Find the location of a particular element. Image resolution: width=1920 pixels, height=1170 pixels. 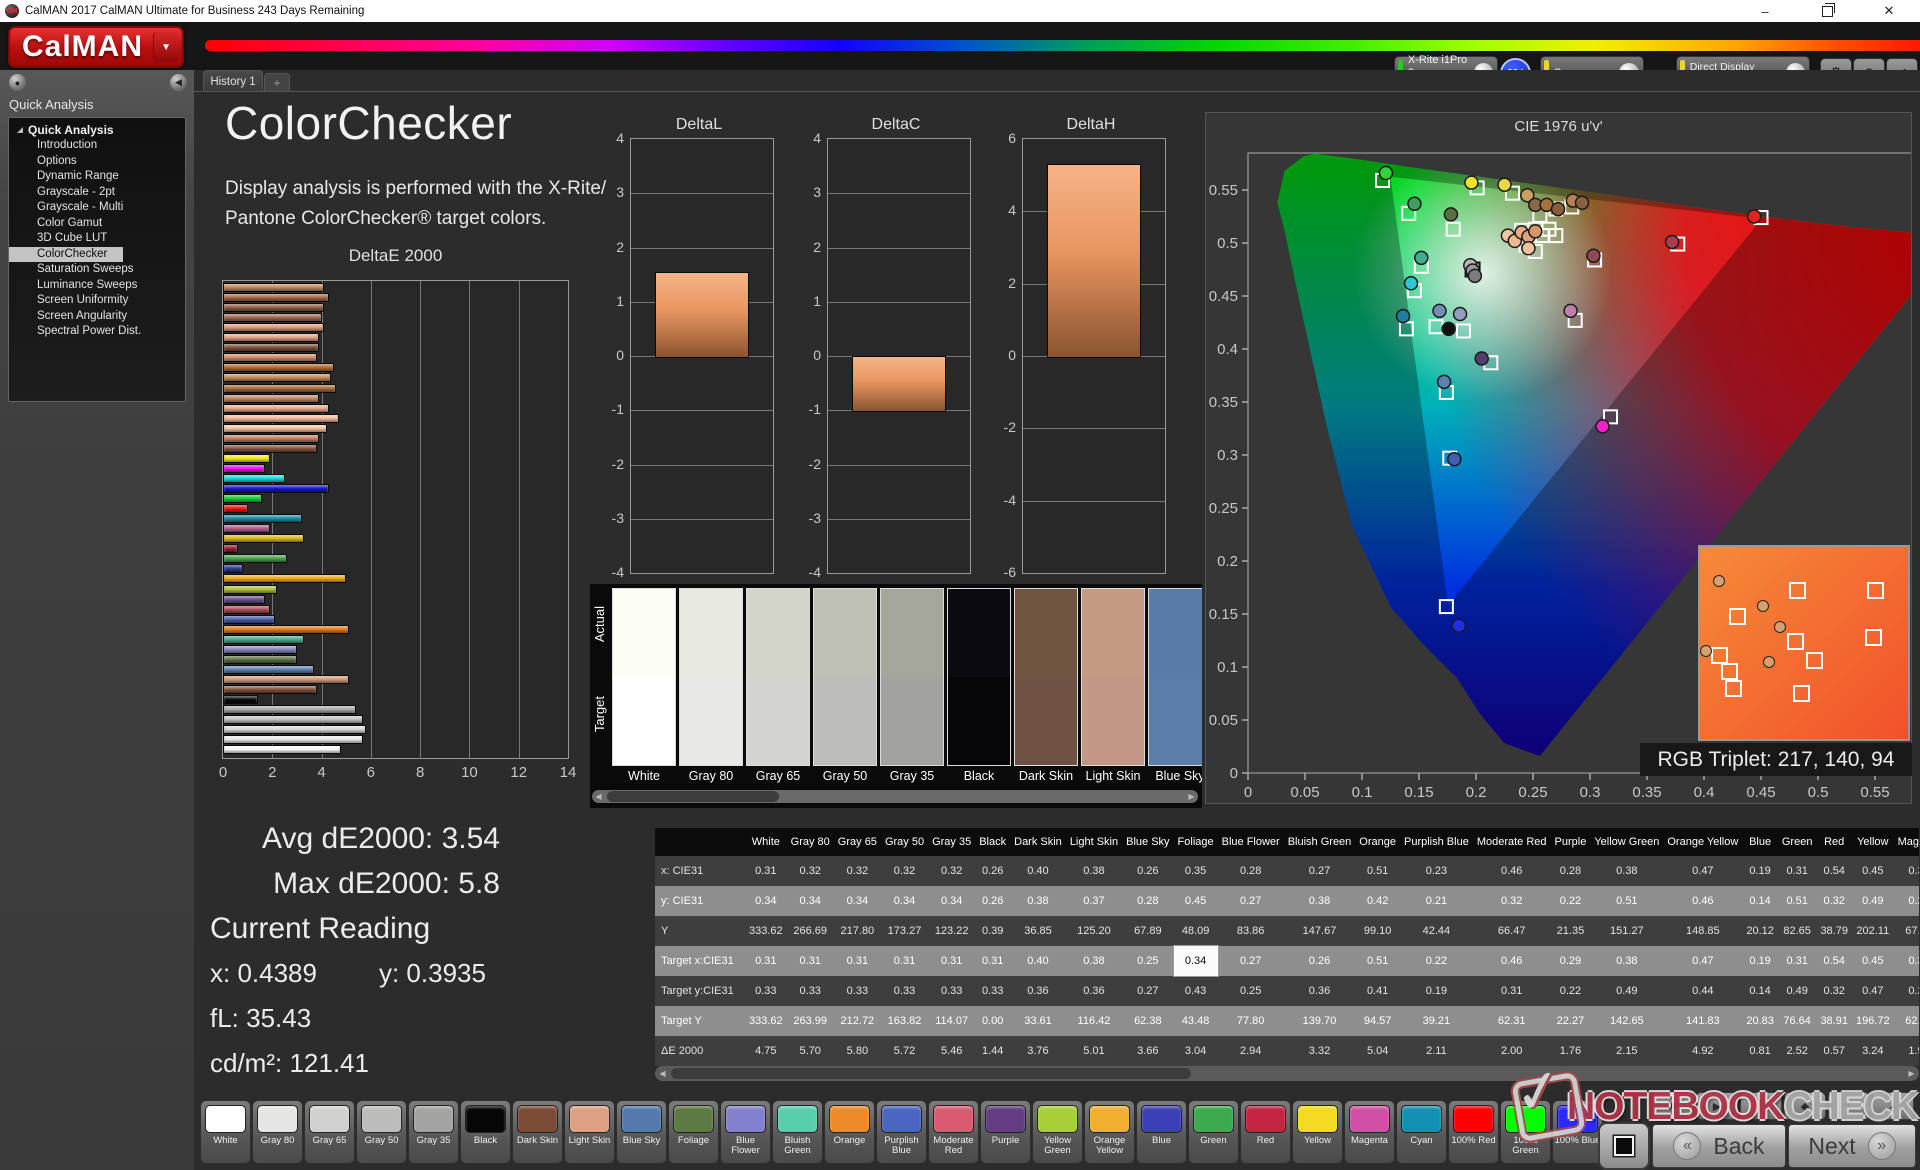

patch-button-foliage: Foliage is located at coordinates (693, 1132).